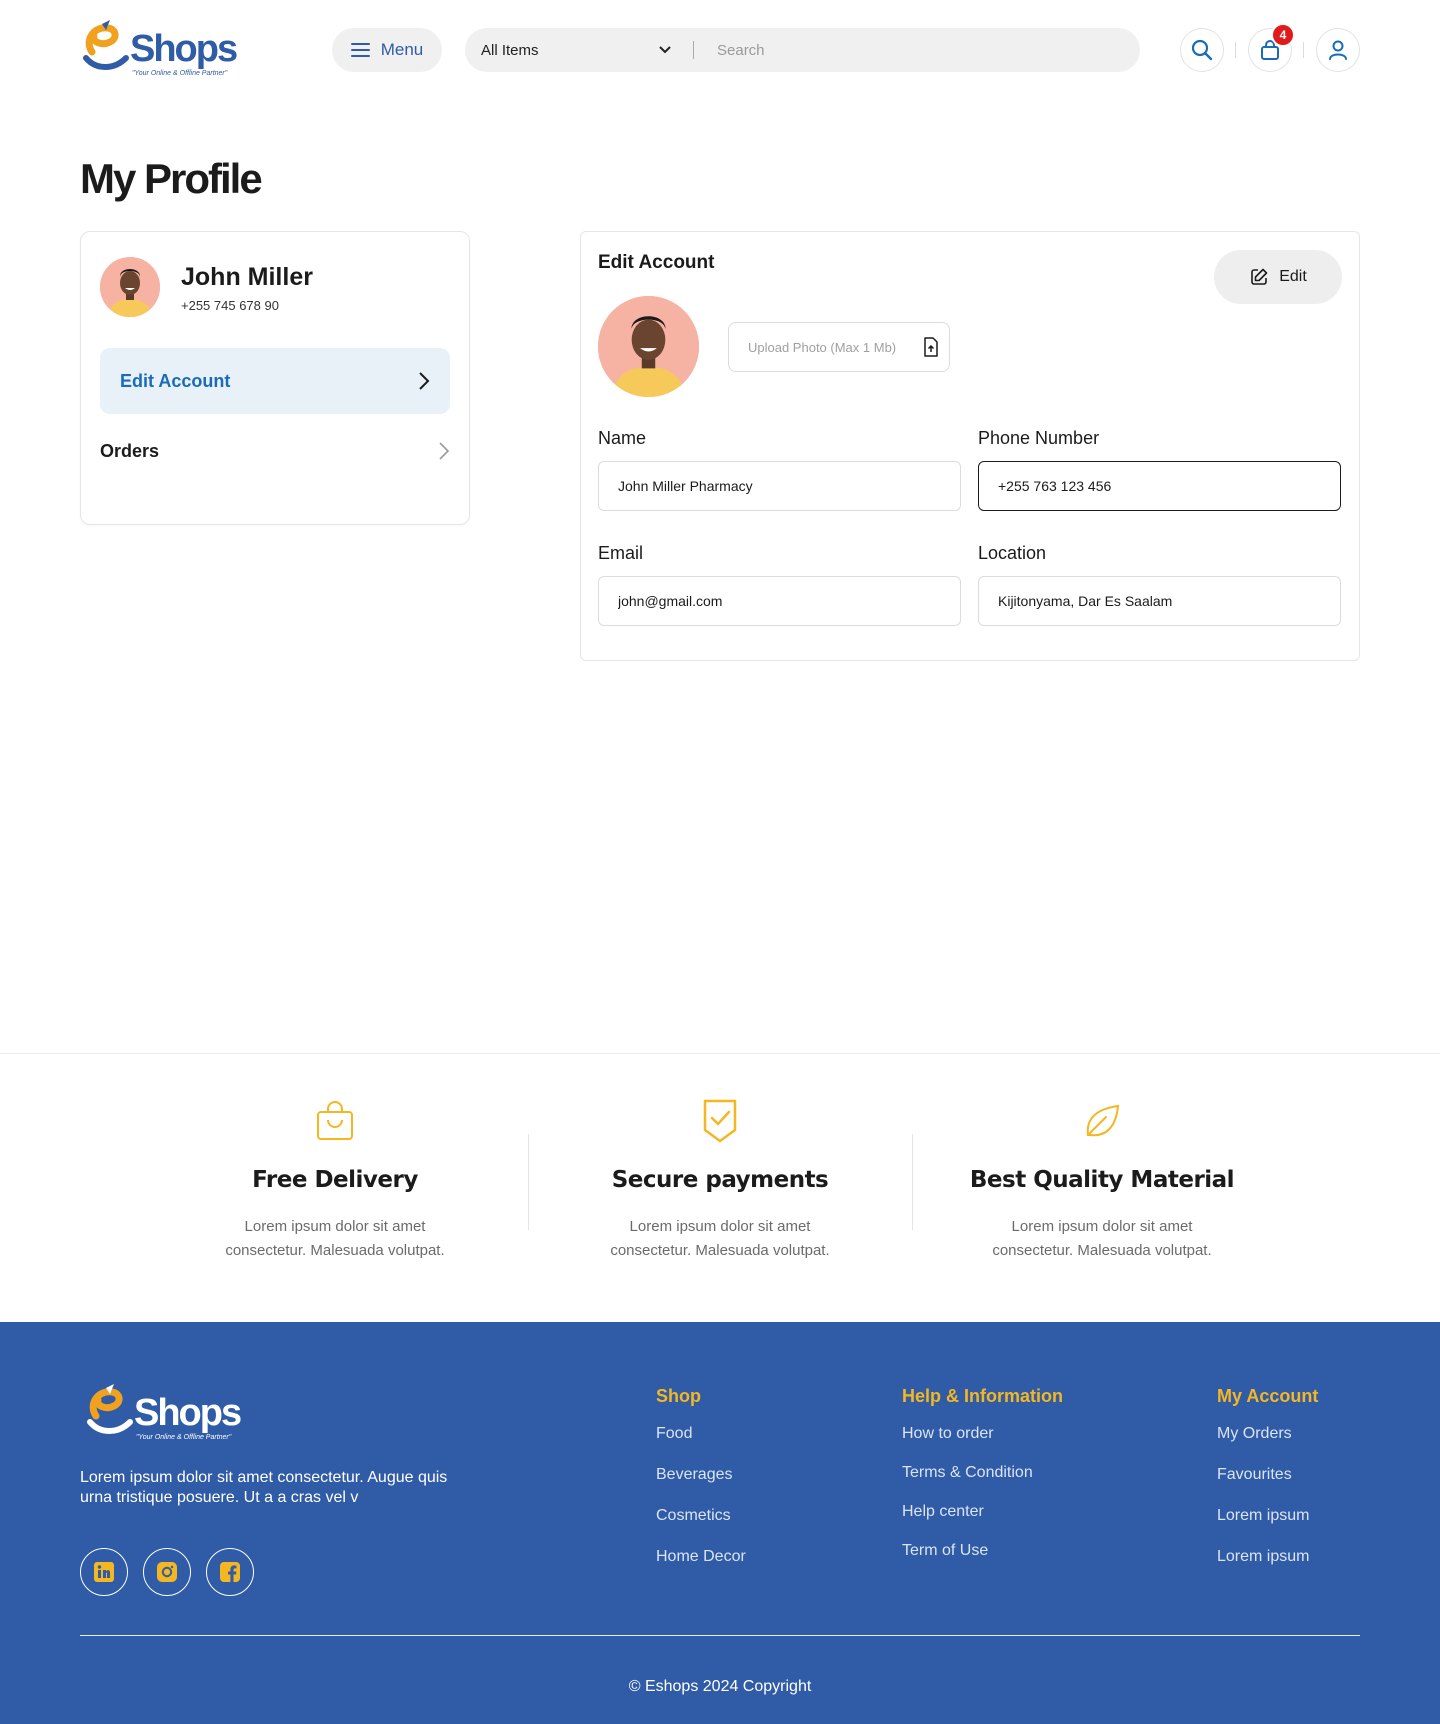 The width and height of the screenshot is (1440, 1724). I want to click on nav-edit-account-label: Edit Account, so click(175, 380).